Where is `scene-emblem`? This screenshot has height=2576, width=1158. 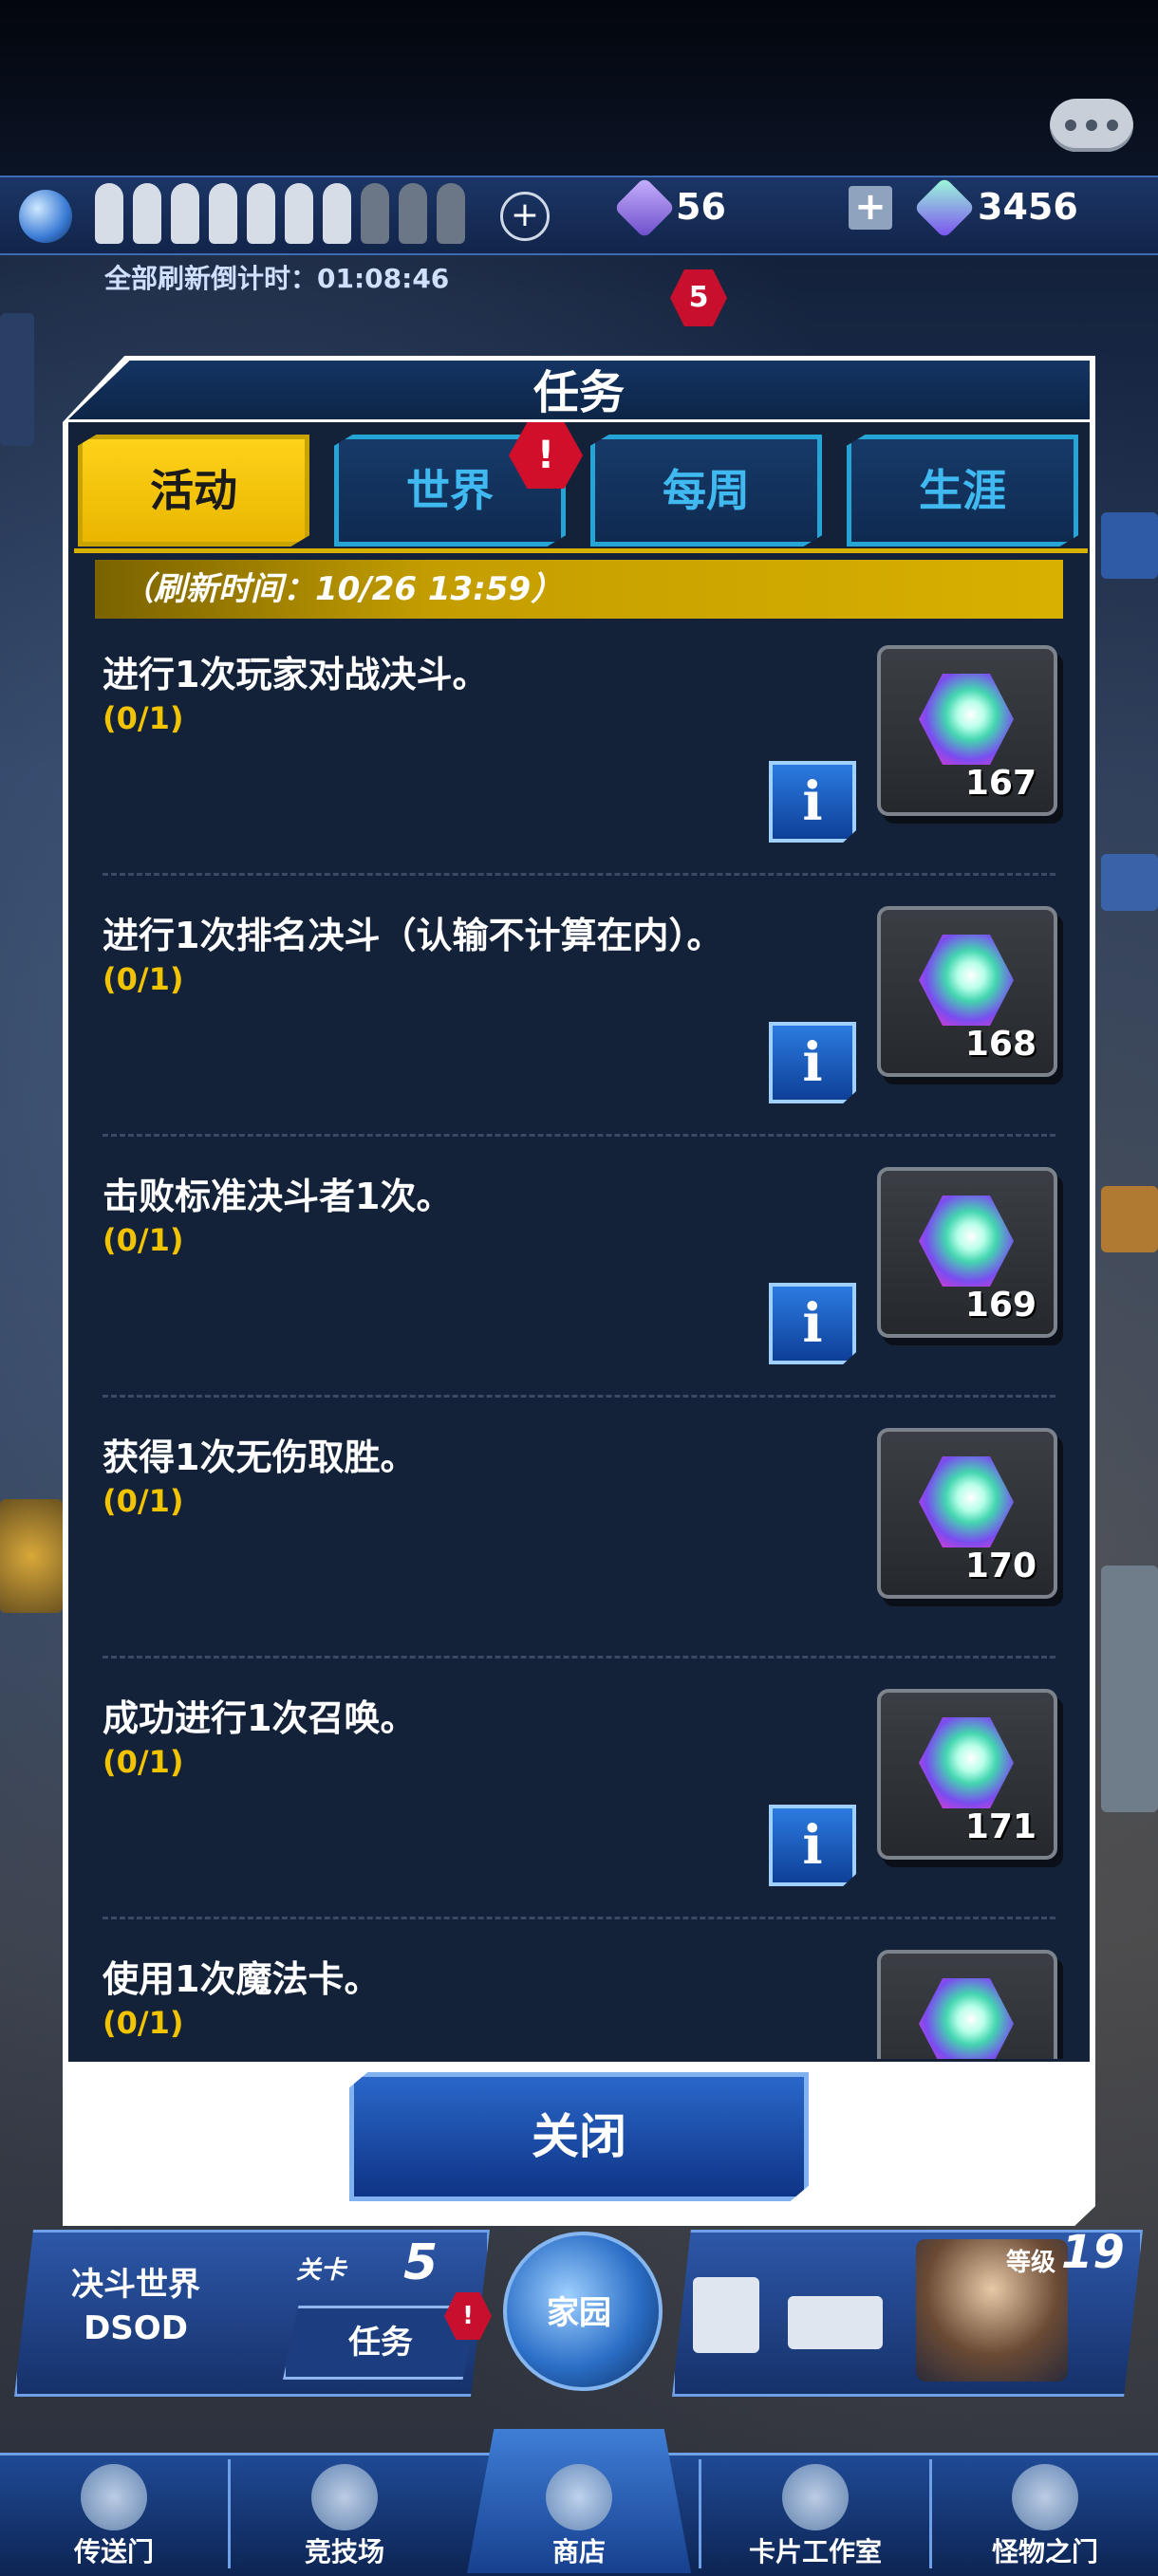
scene-emblem is located at coordinates (31, 1556).